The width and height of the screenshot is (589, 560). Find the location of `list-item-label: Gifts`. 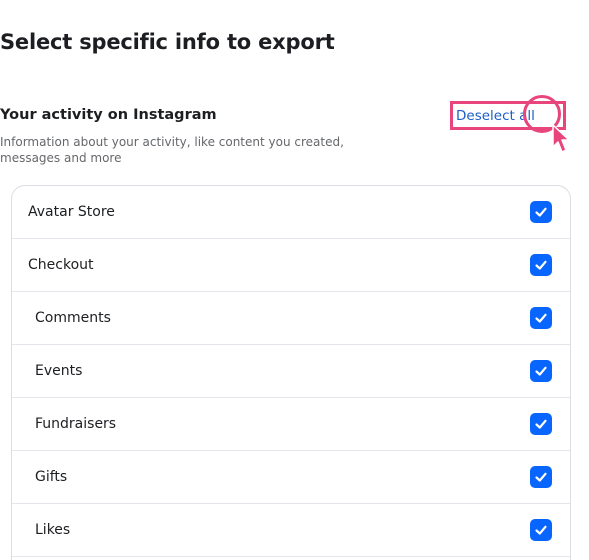

list-item-label: Gifts is located at coordinates (51, 477).